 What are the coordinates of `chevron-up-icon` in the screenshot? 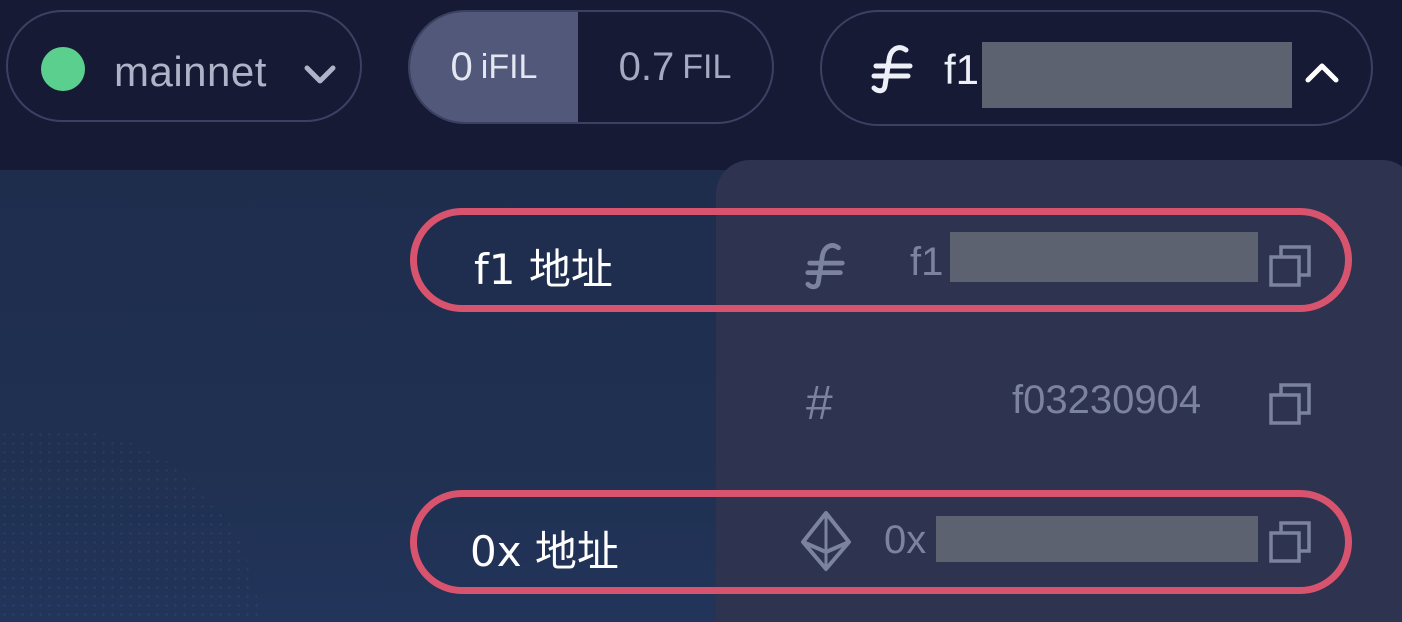 It's located at (1322, 73).